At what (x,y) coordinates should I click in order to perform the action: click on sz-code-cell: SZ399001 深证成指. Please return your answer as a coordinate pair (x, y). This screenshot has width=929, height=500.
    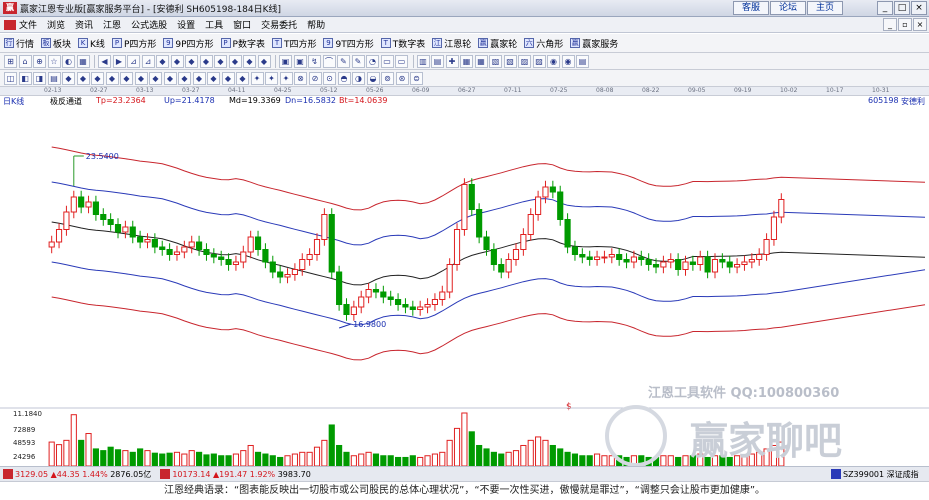
    Looking at the image, I should click on (873, 474).